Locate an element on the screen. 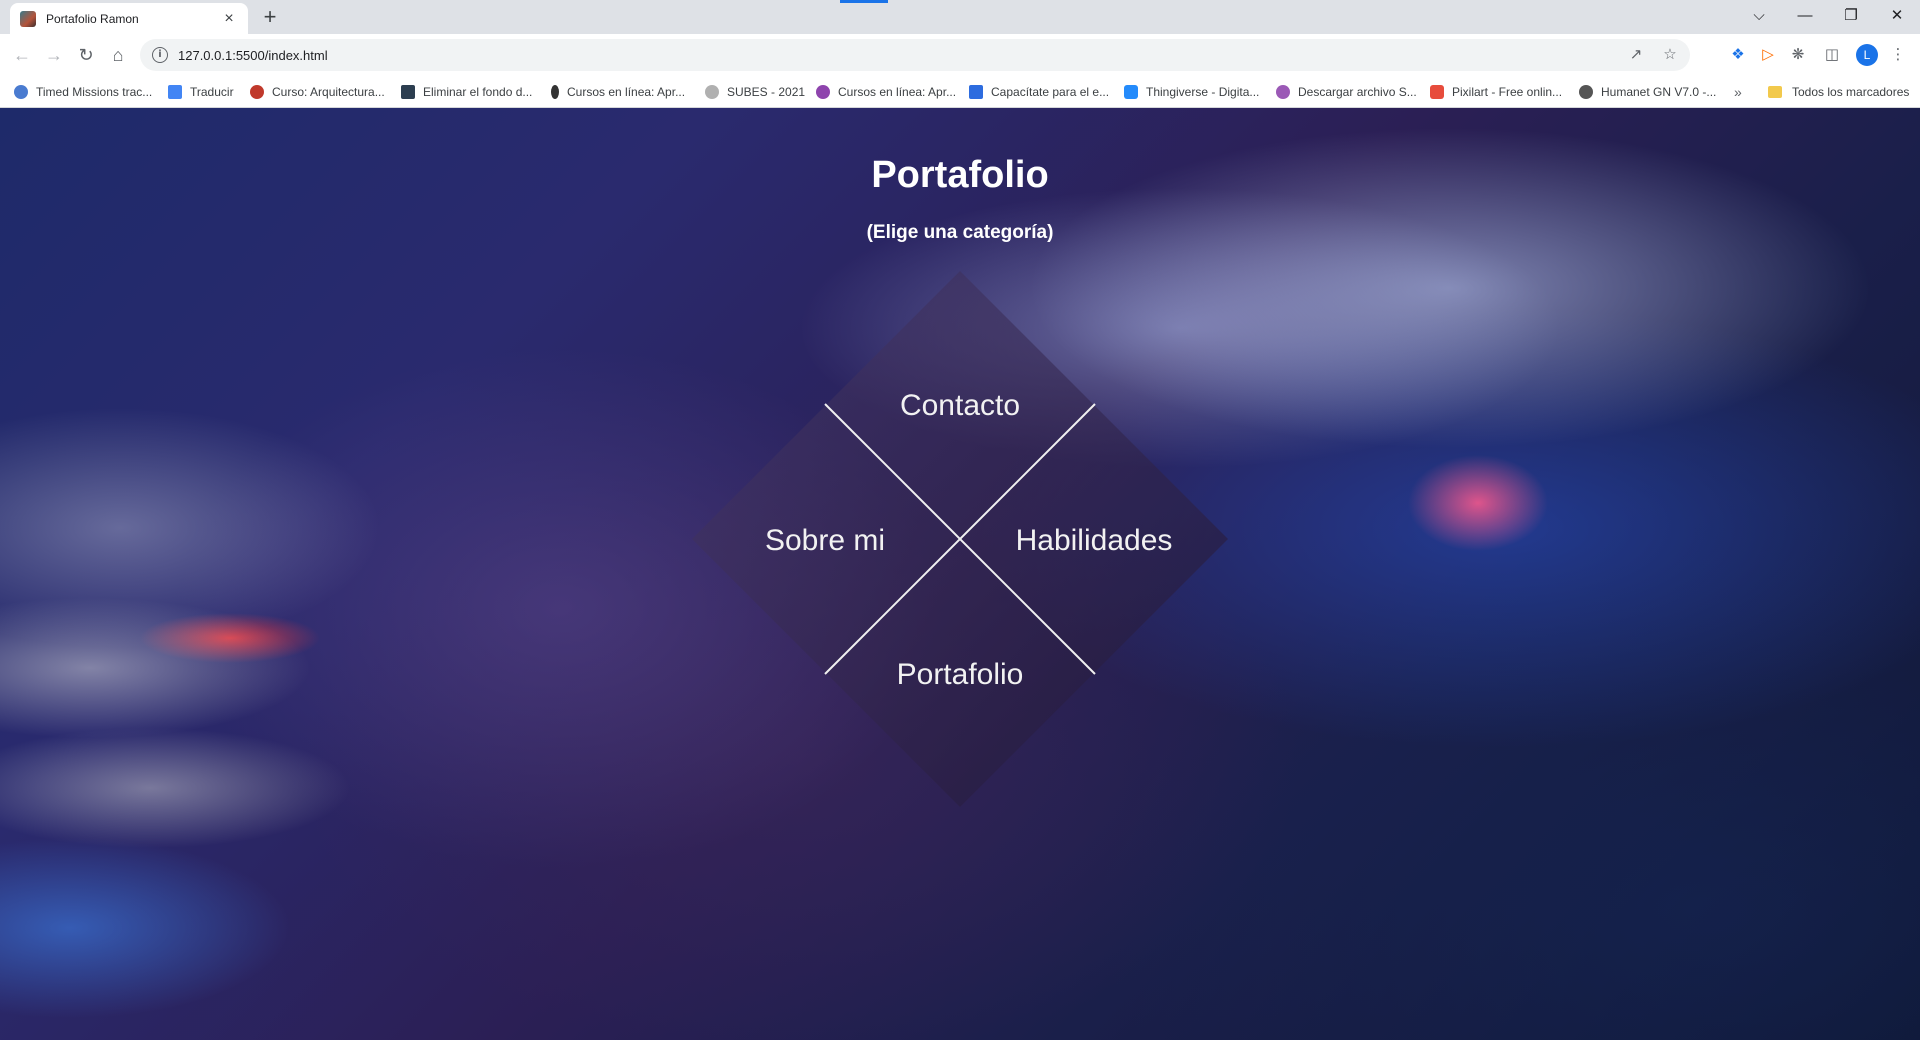 The height and width of the screenshot is (1040, 1920). all-bookmarks-label: Todos los marcadores is located at coordinates (1851, 92).